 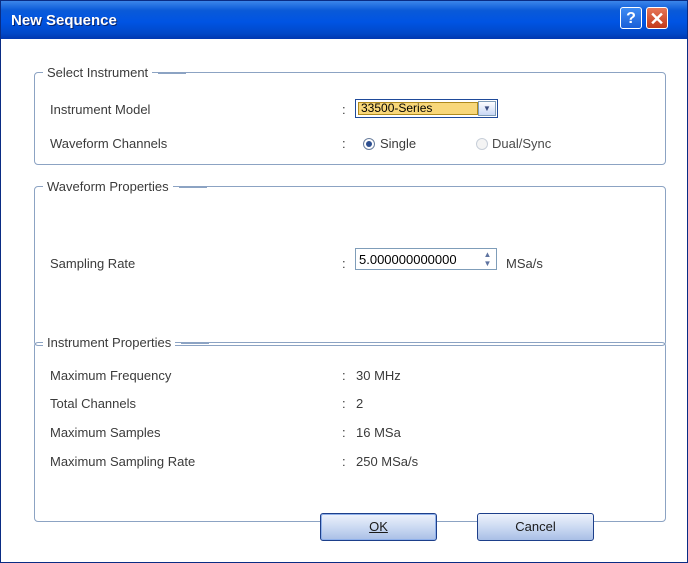 I want to click on cancel-button: Cancel, so click(x=535, y=527).